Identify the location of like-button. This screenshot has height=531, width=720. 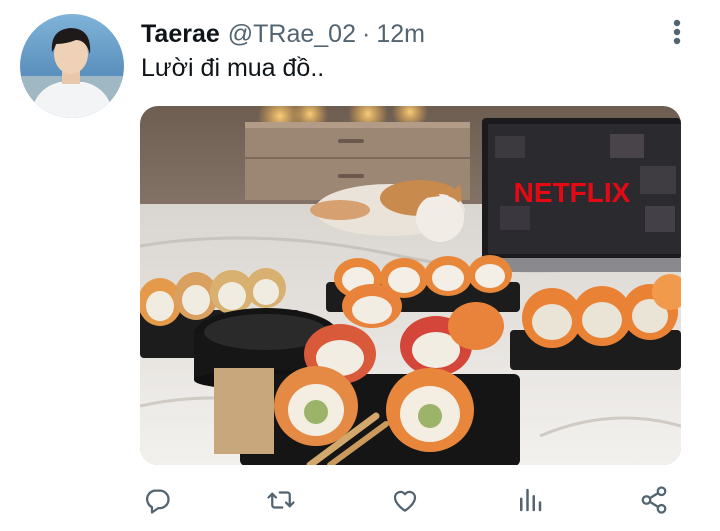
(405, 500).